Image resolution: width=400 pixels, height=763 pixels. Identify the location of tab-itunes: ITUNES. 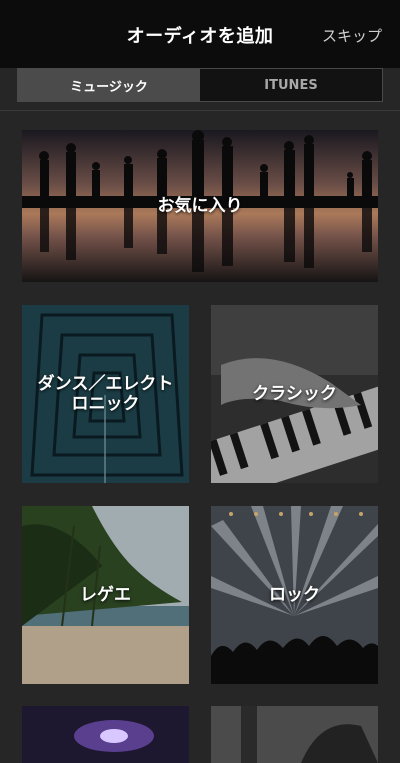
(291, 85).